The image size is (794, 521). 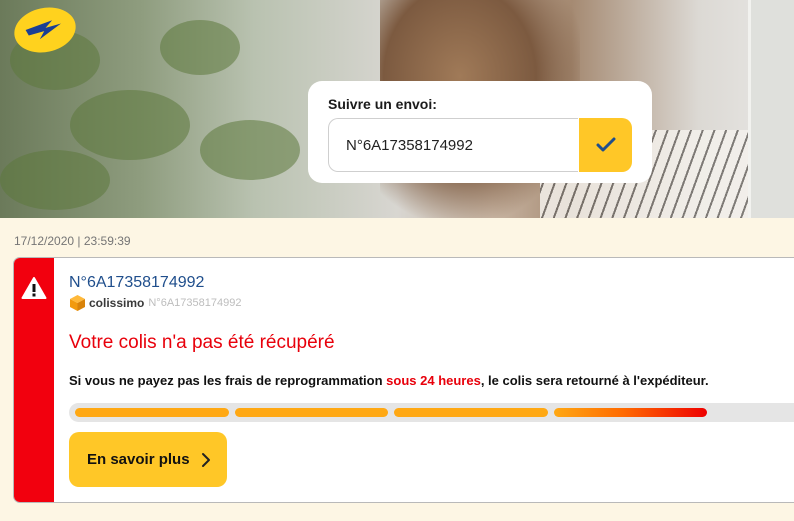 I want to click on tracking-form: Suivre un envoi:, so click(x=480, y=132).